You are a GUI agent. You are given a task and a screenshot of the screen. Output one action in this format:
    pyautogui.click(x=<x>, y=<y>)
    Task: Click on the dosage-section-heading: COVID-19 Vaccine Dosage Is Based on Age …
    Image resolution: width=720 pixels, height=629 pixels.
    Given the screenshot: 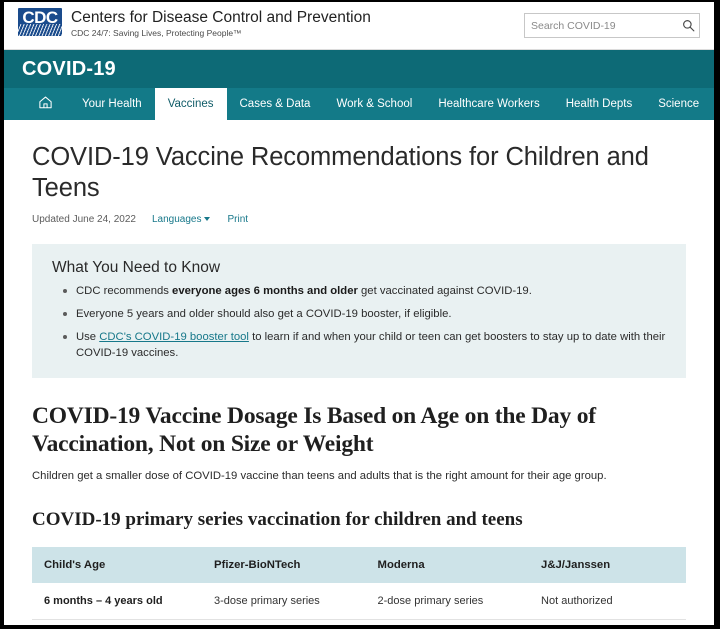 What is the action you would take?
    pyautogui.click(x=314, y=430)
    